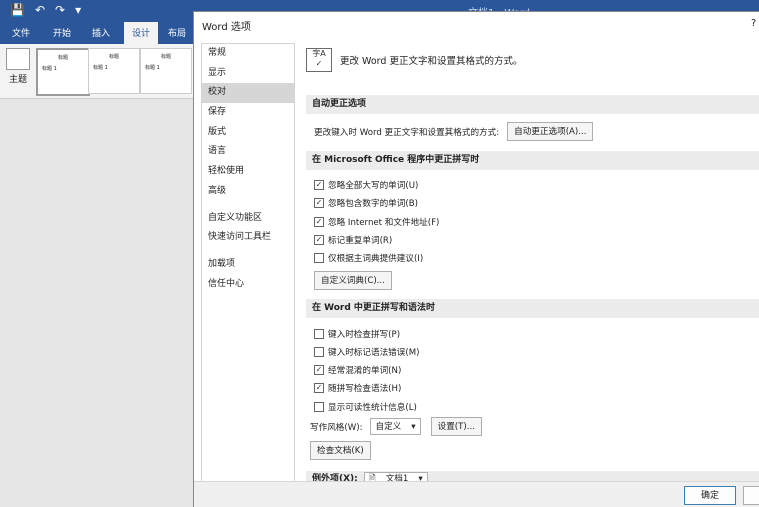  What do you see at coordinates (45, 10) in the screenshot?
I see `quick-access-toolbar: 💾 ↶ ↷ ▾` at bounding box center [45, 10].